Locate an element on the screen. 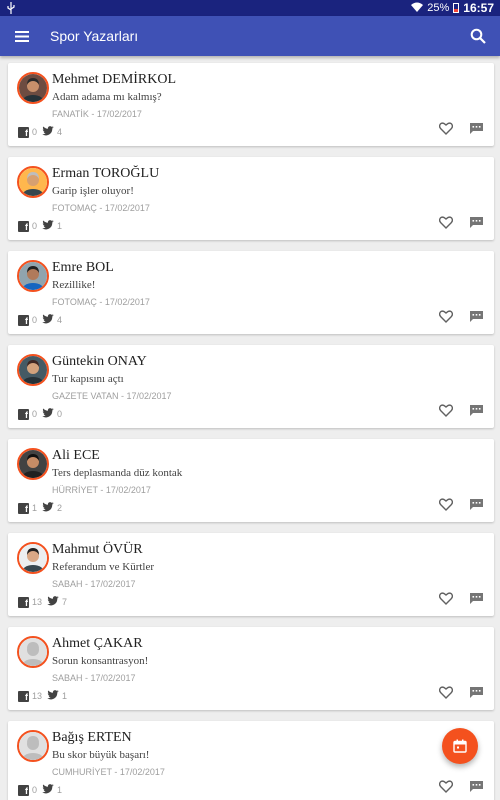  social-counts: f 1 2 is located at coordinates (42, 508).